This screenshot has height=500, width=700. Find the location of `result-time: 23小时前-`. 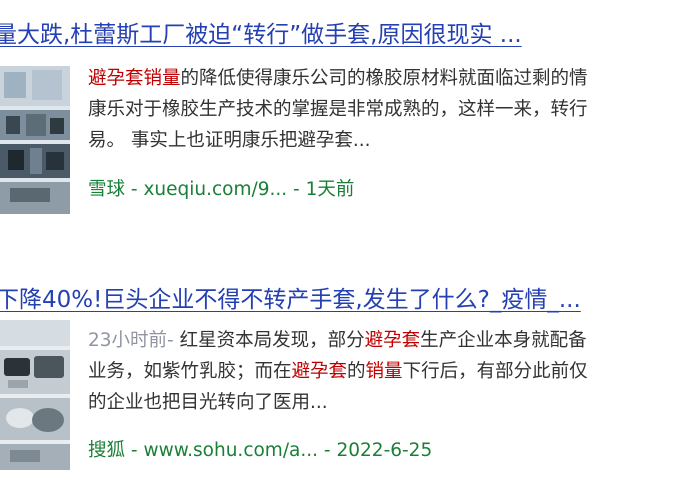

result-time: 23小时前- is located at coordinates (131, 340).